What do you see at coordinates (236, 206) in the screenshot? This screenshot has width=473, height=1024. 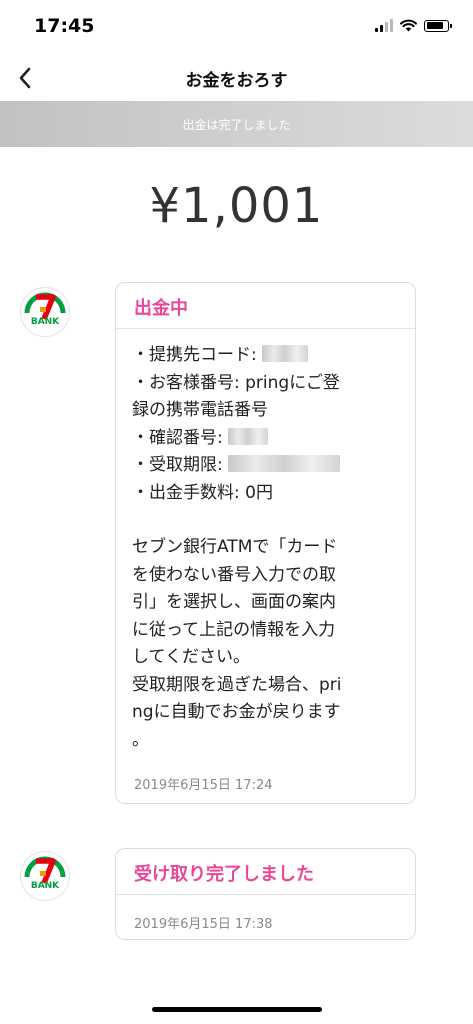 I see `withdrawal-amount: ¥1,001` at bounding box center [236, 206].